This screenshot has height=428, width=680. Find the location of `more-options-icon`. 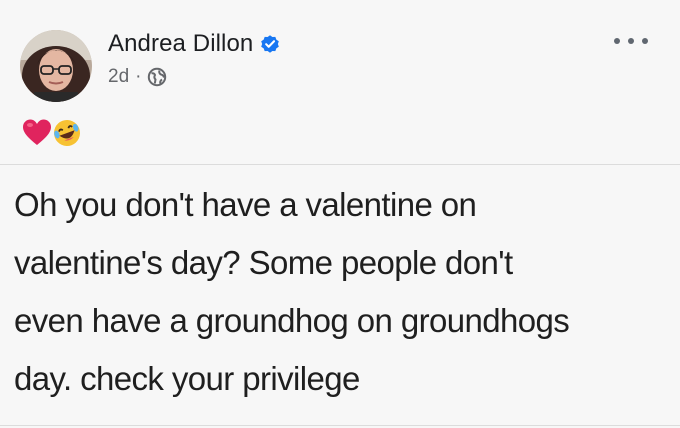

more-options-icon is located at coordinates (631, 41).